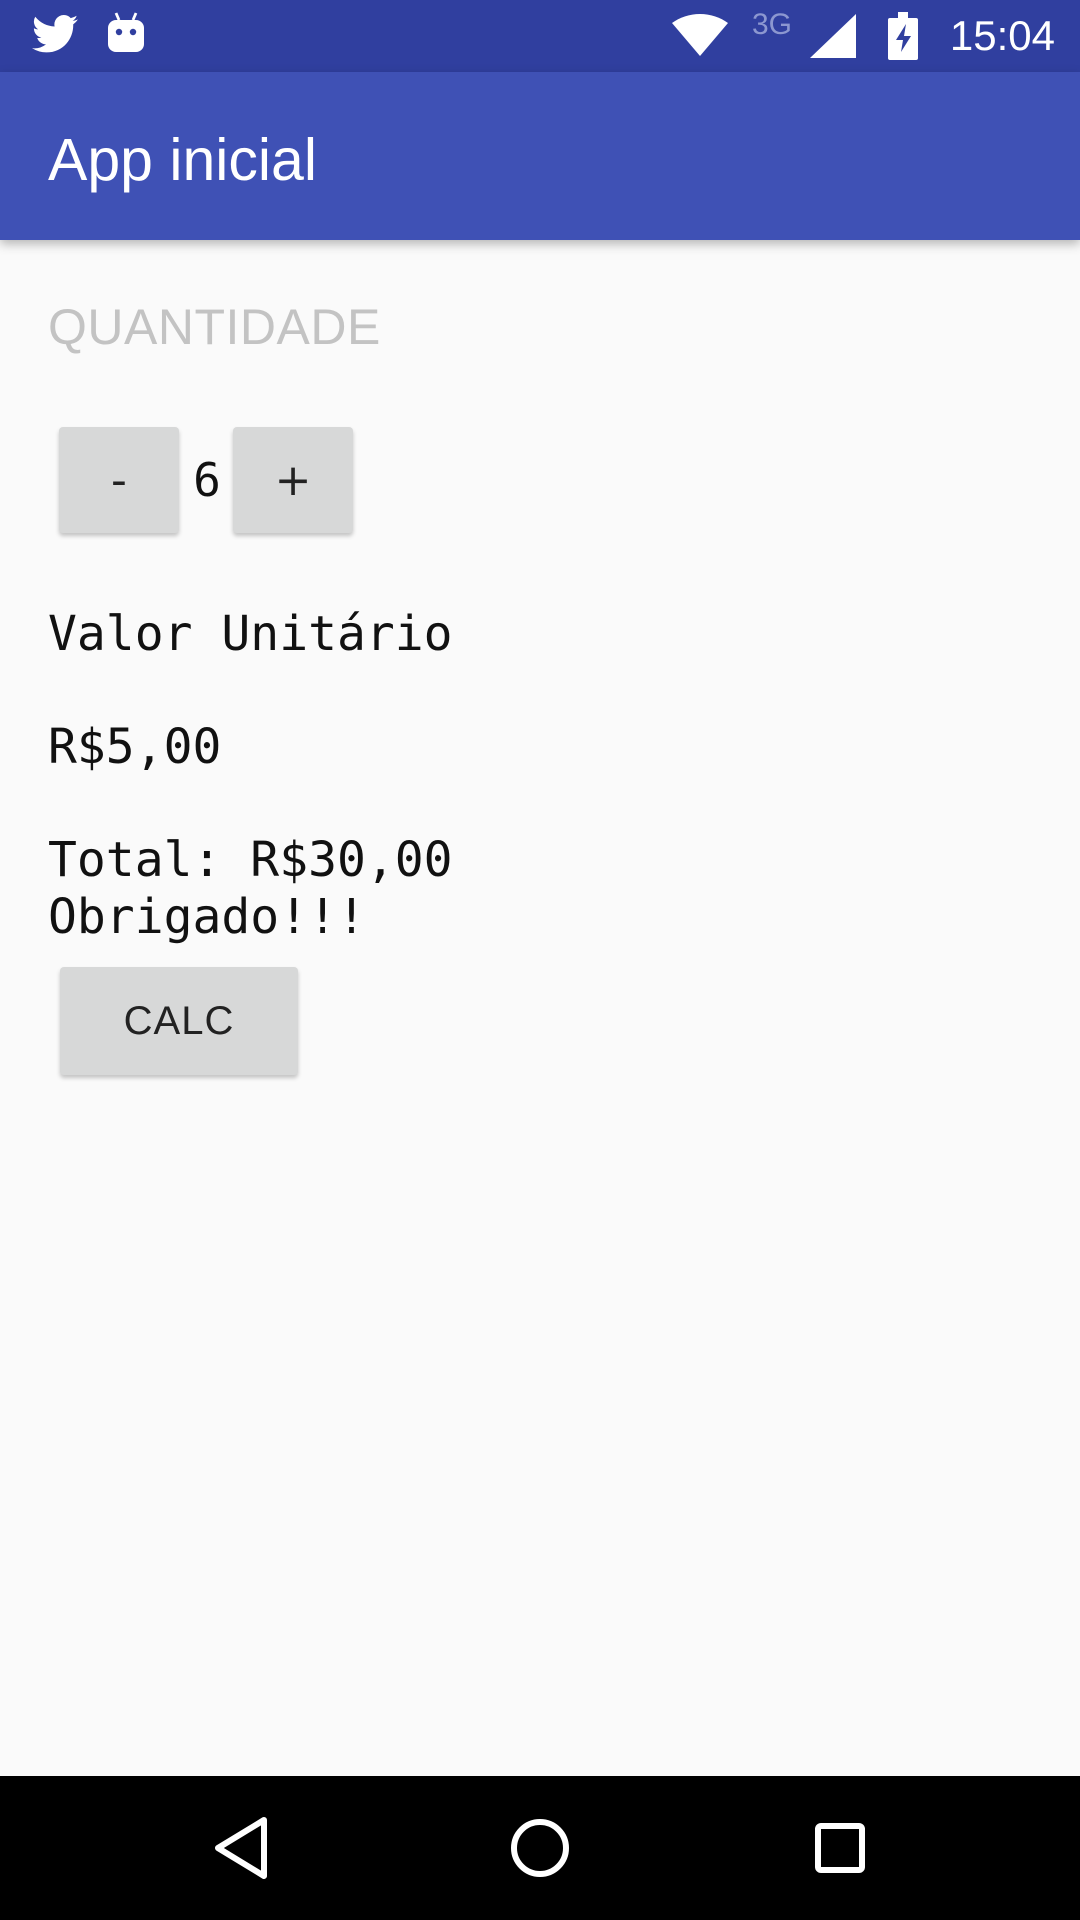 The image size is (1080, 1920). I want to click on status-time: 15:04, so click(1002, 35).